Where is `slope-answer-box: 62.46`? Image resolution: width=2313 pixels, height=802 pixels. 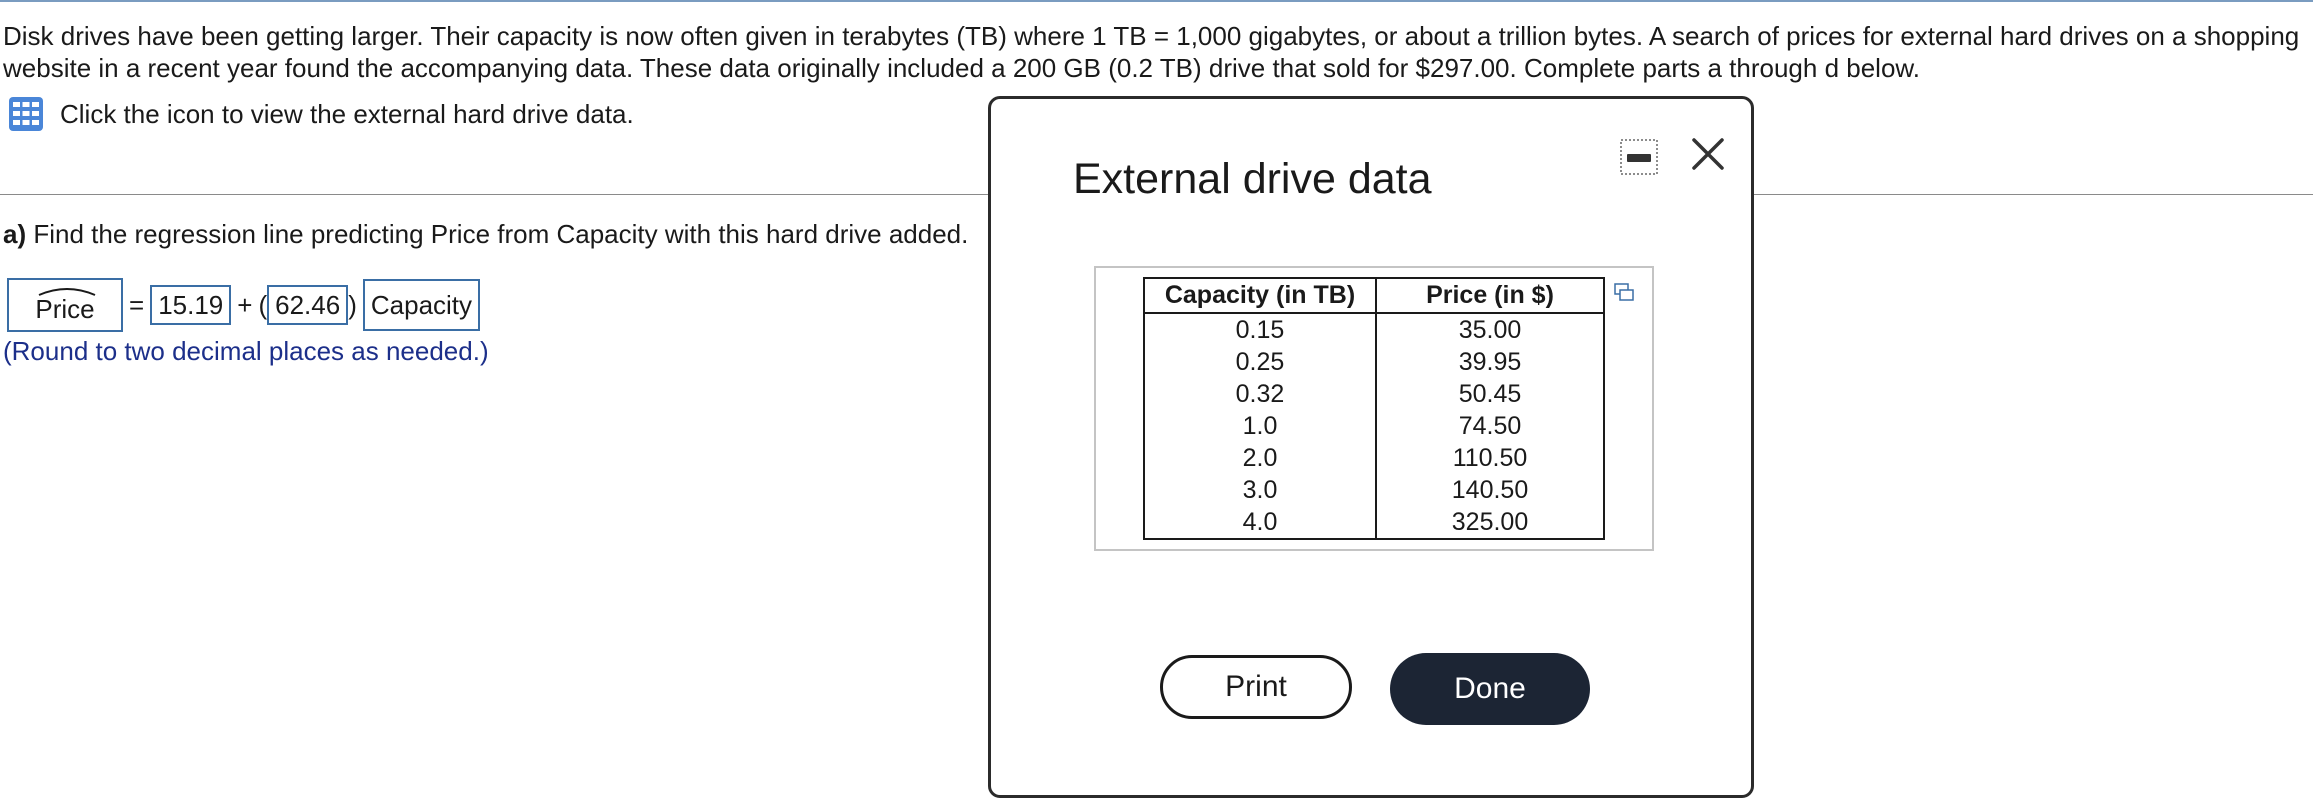
slope-answer-box: 62.46 is located at coordinates (308, 305).